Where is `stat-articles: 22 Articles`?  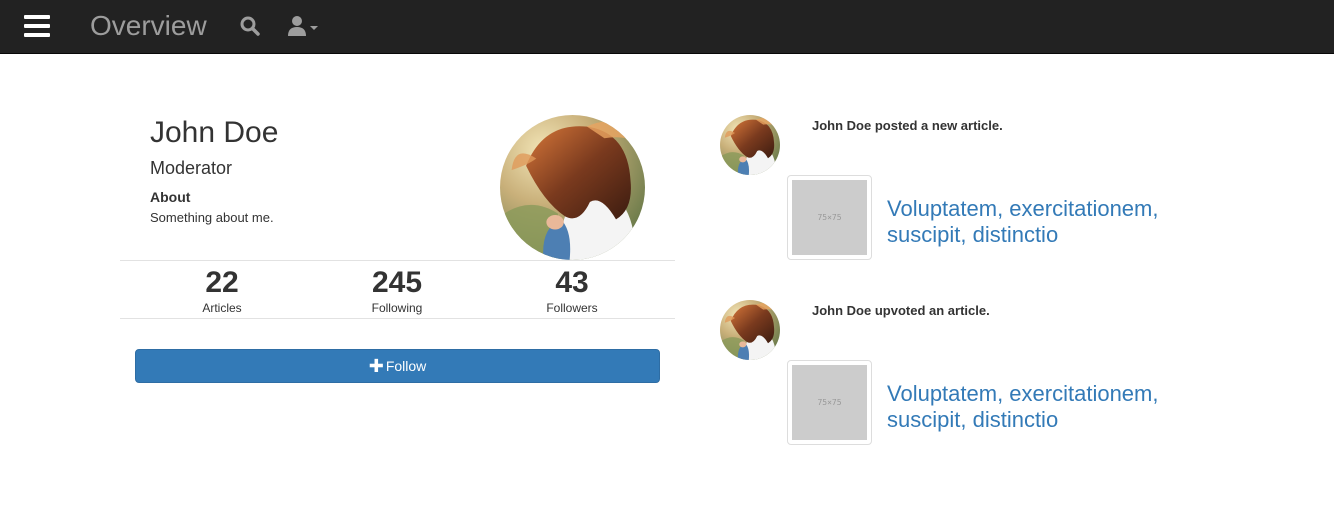
stat-articles: 22 Articles is located at coordinates (222, 288).